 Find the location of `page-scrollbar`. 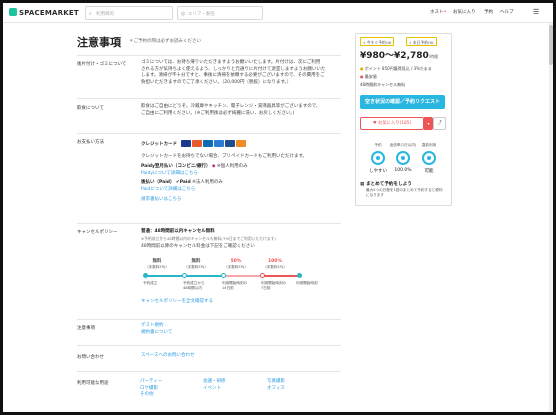

page-scrollbar is located at coordinates (551, 217).